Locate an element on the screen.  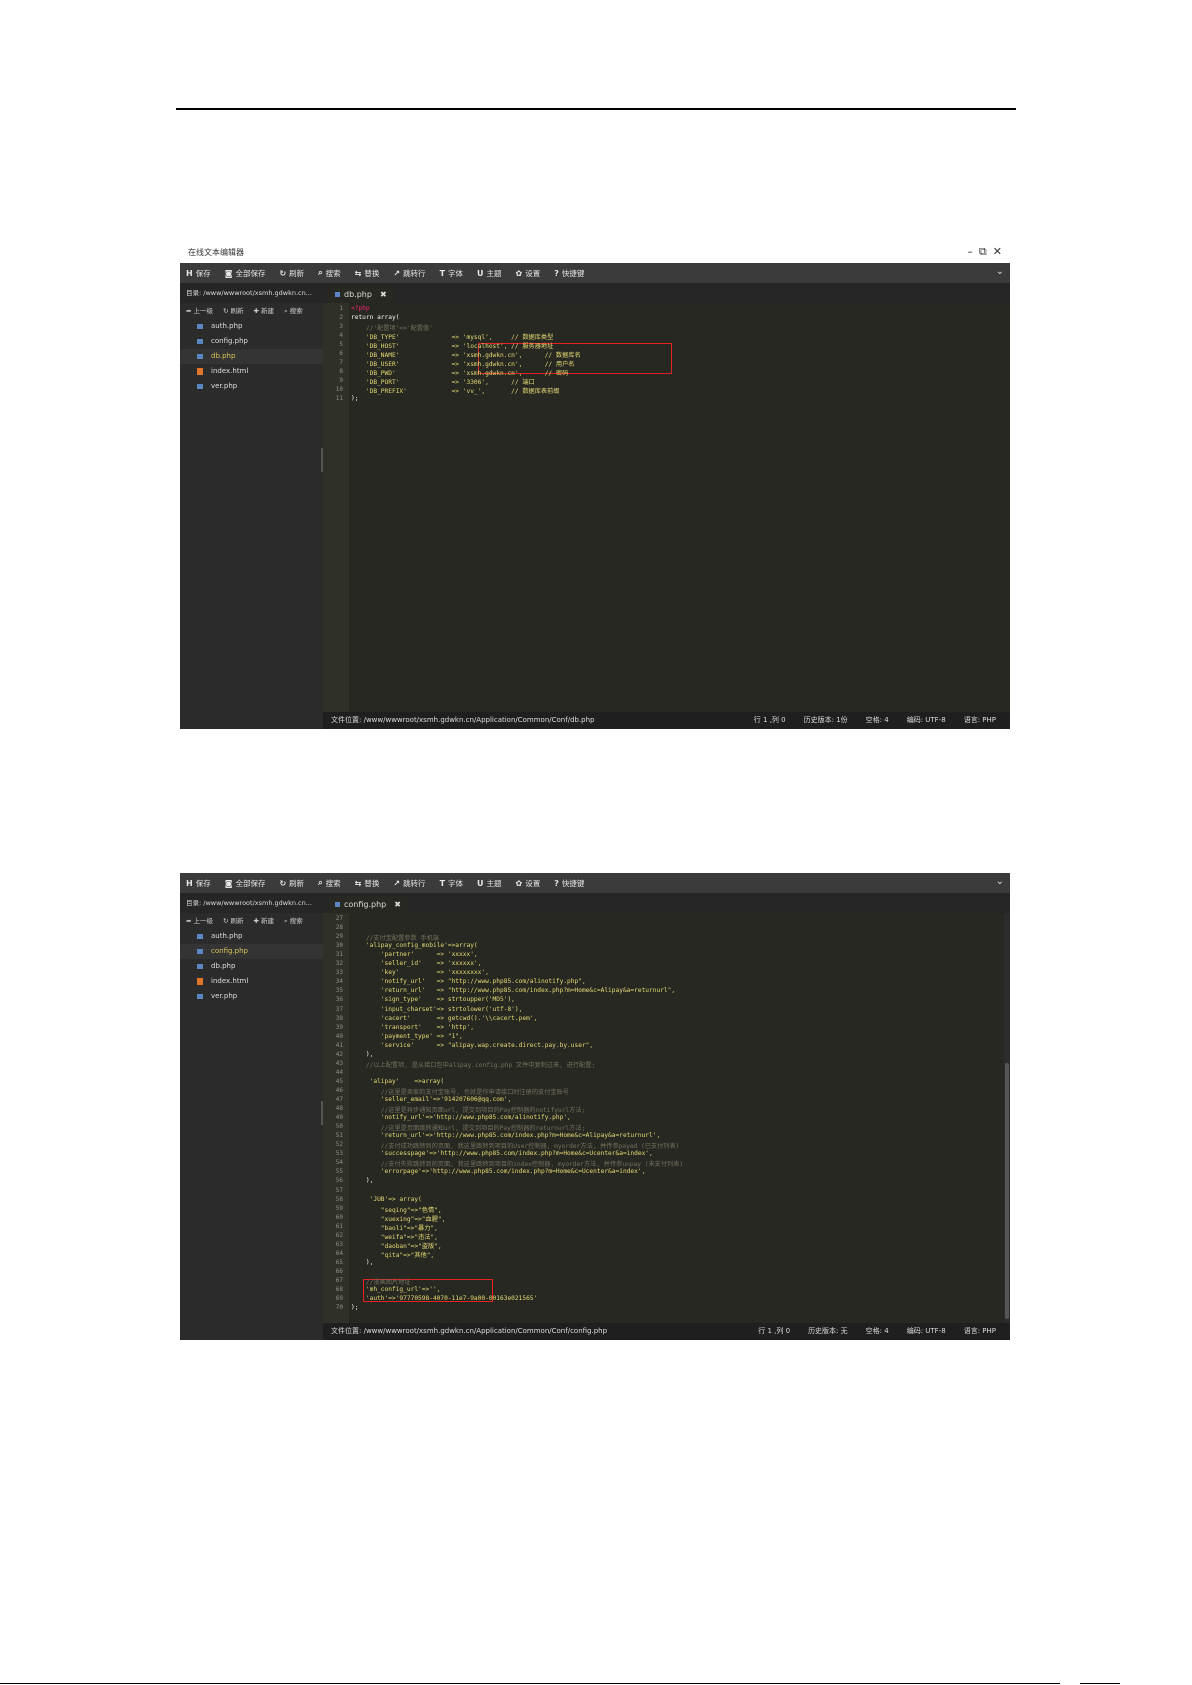
vertical-scrollbar is located at coordinates (1007, 1118).